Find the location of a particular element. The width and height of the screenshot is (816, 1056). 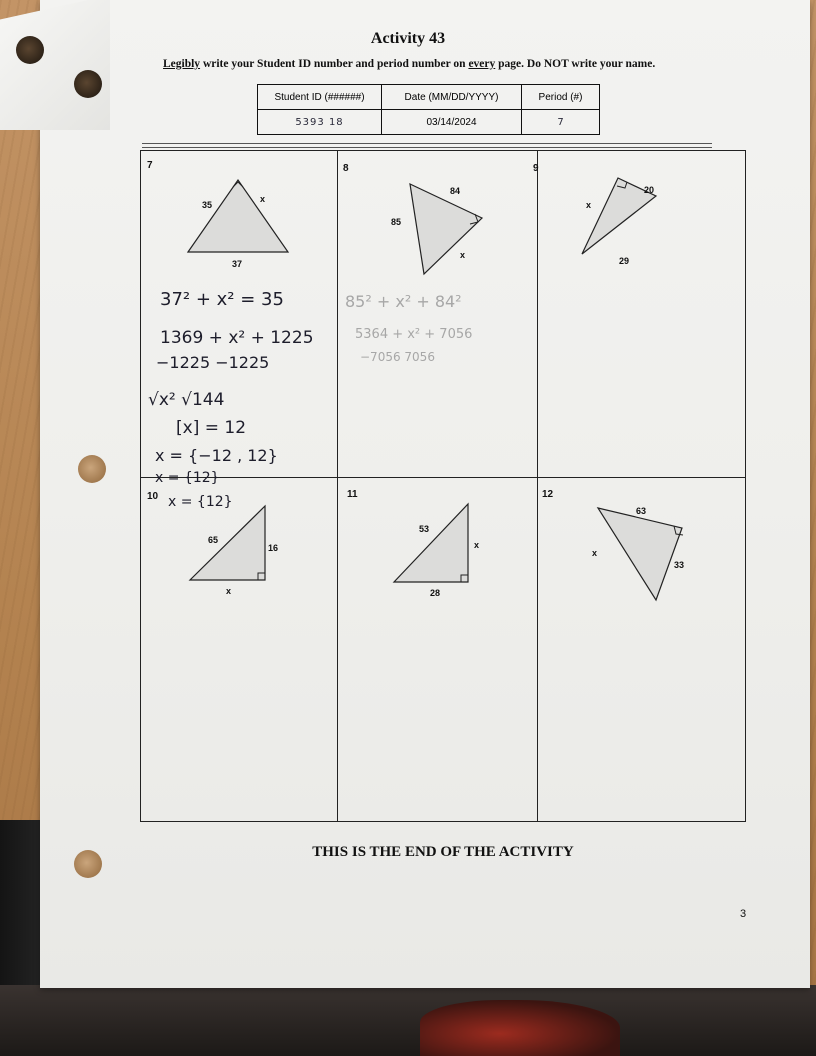

period-value: 7 is located at coordinates (560, 122).